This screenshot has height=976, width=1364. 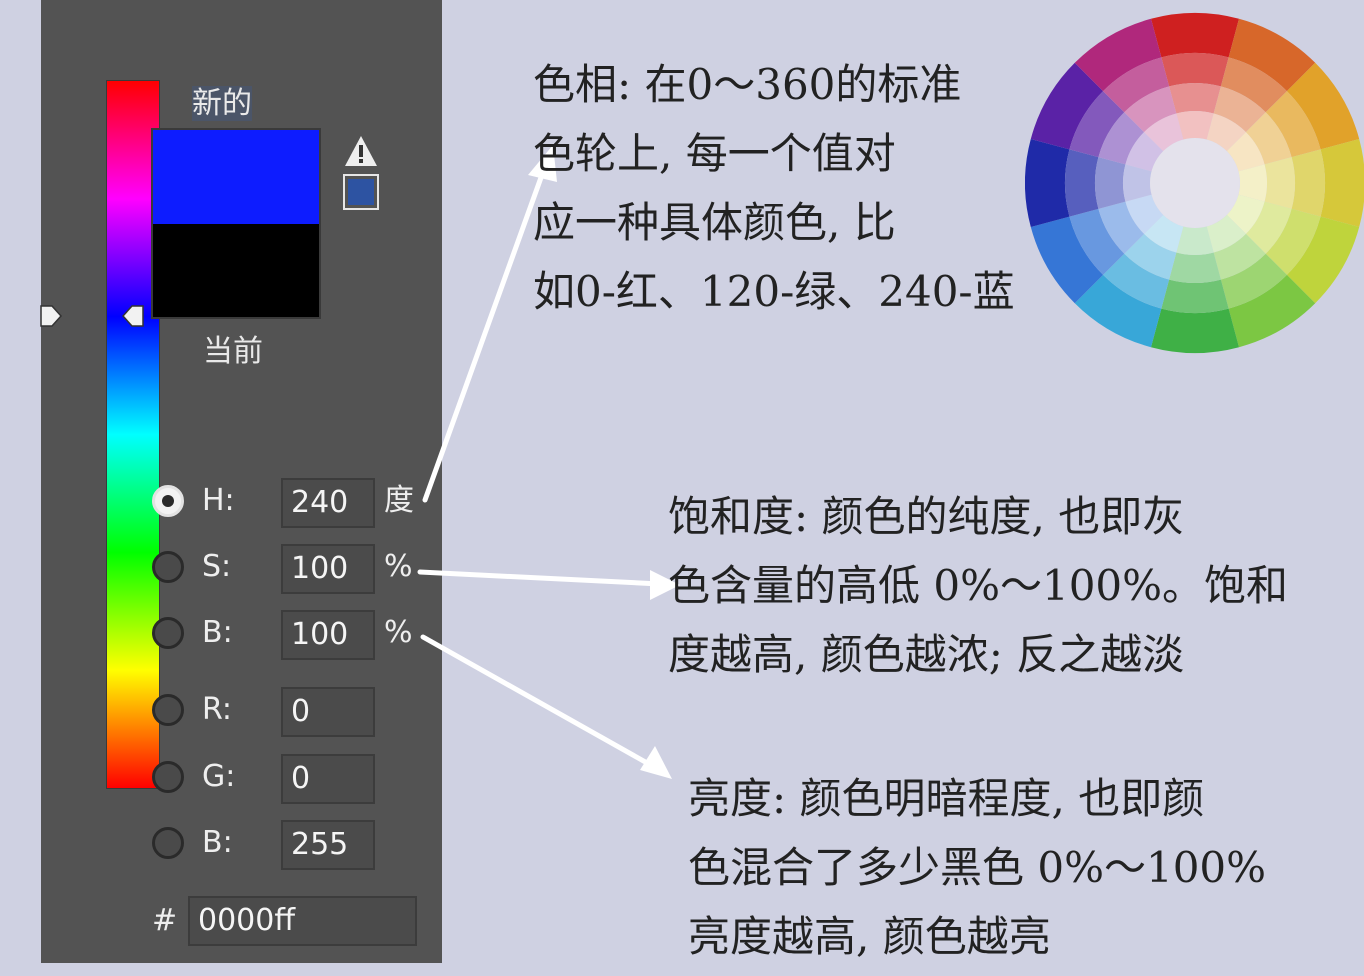 I want to click on hue-note-line: 色相: 在0～360的标准, so click(x=747, y=84).